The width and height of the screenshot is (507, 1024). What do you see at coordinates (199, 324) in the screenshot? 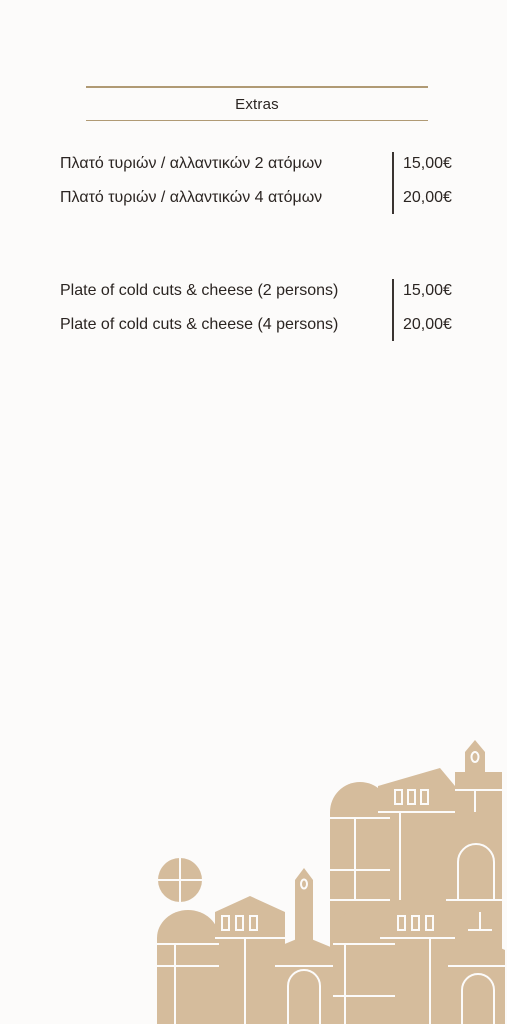
I see `item-name: Plate of cold cuts & cheese (4 persons)` at bounding box center [199, 324].